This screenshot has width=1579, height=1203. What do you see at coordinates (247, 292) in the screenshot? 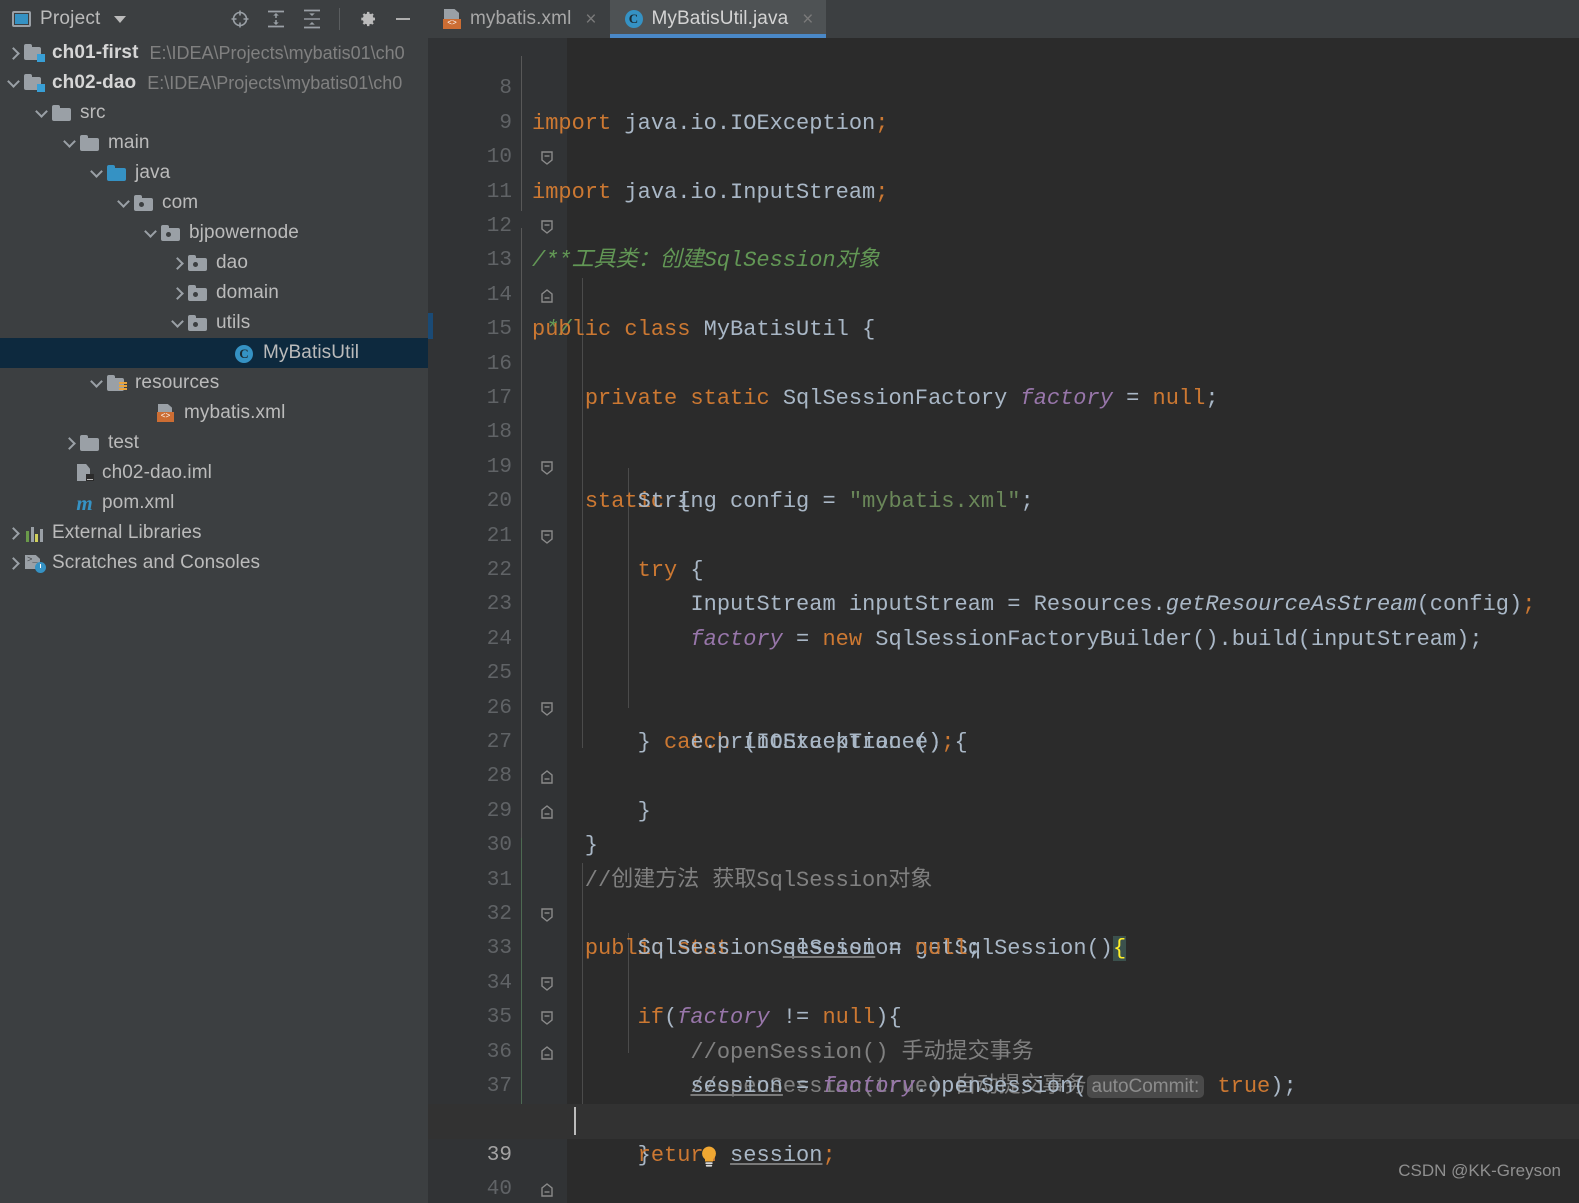
I see `tree-node-label: domain` at bounding box center [247, 292].